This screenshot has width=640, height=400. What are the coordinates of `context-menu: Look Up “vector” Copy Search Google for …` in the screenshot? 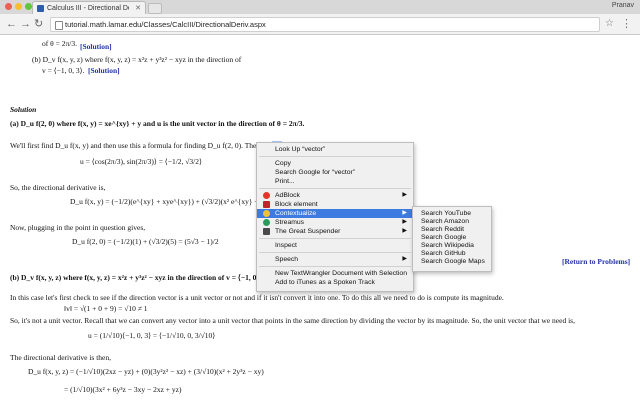 It's located at (335, 217).